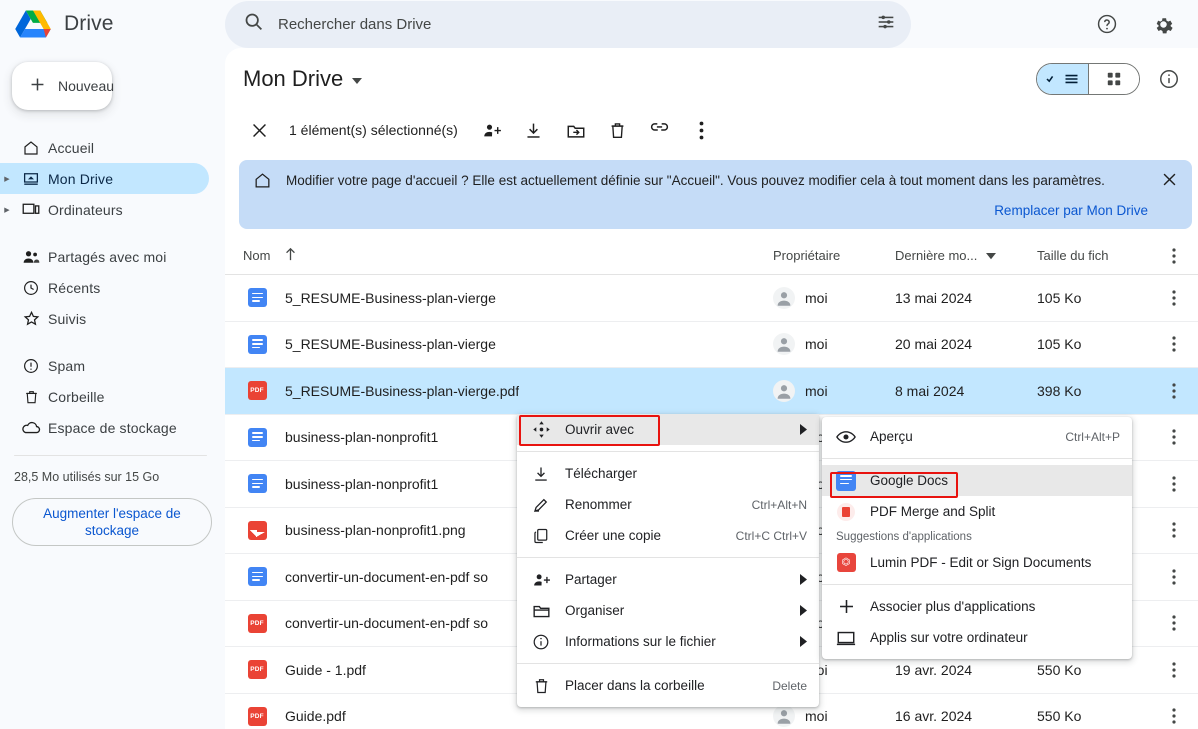  What do you see at coordinates (568, 24) in the screenshot?
I see `search-input: Rechercher dans Drive` at bounding box center [568, 24].